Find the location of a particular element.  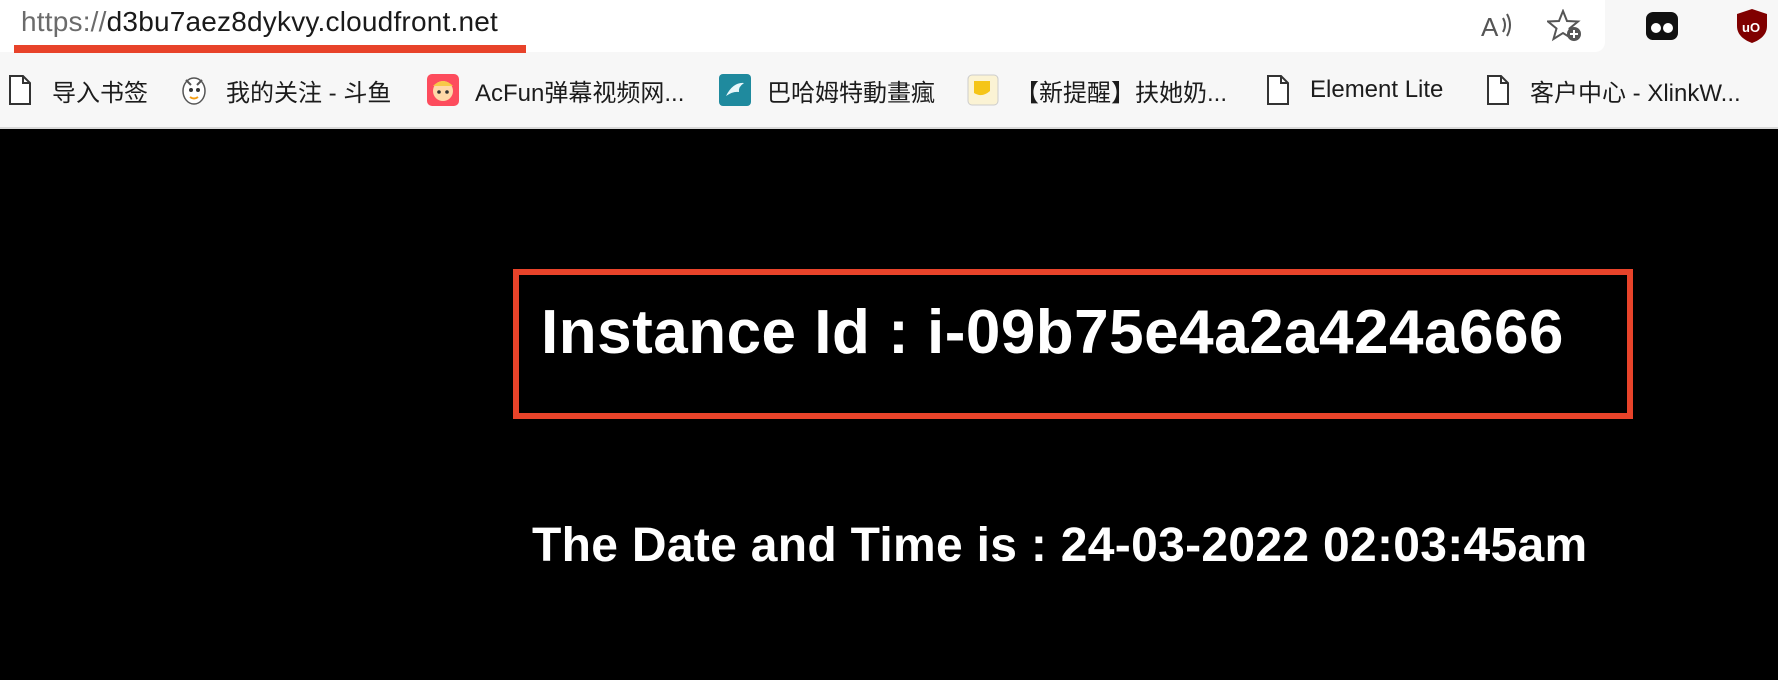

ublock-origin-icon: uO is located at coordinates (1752, 26).